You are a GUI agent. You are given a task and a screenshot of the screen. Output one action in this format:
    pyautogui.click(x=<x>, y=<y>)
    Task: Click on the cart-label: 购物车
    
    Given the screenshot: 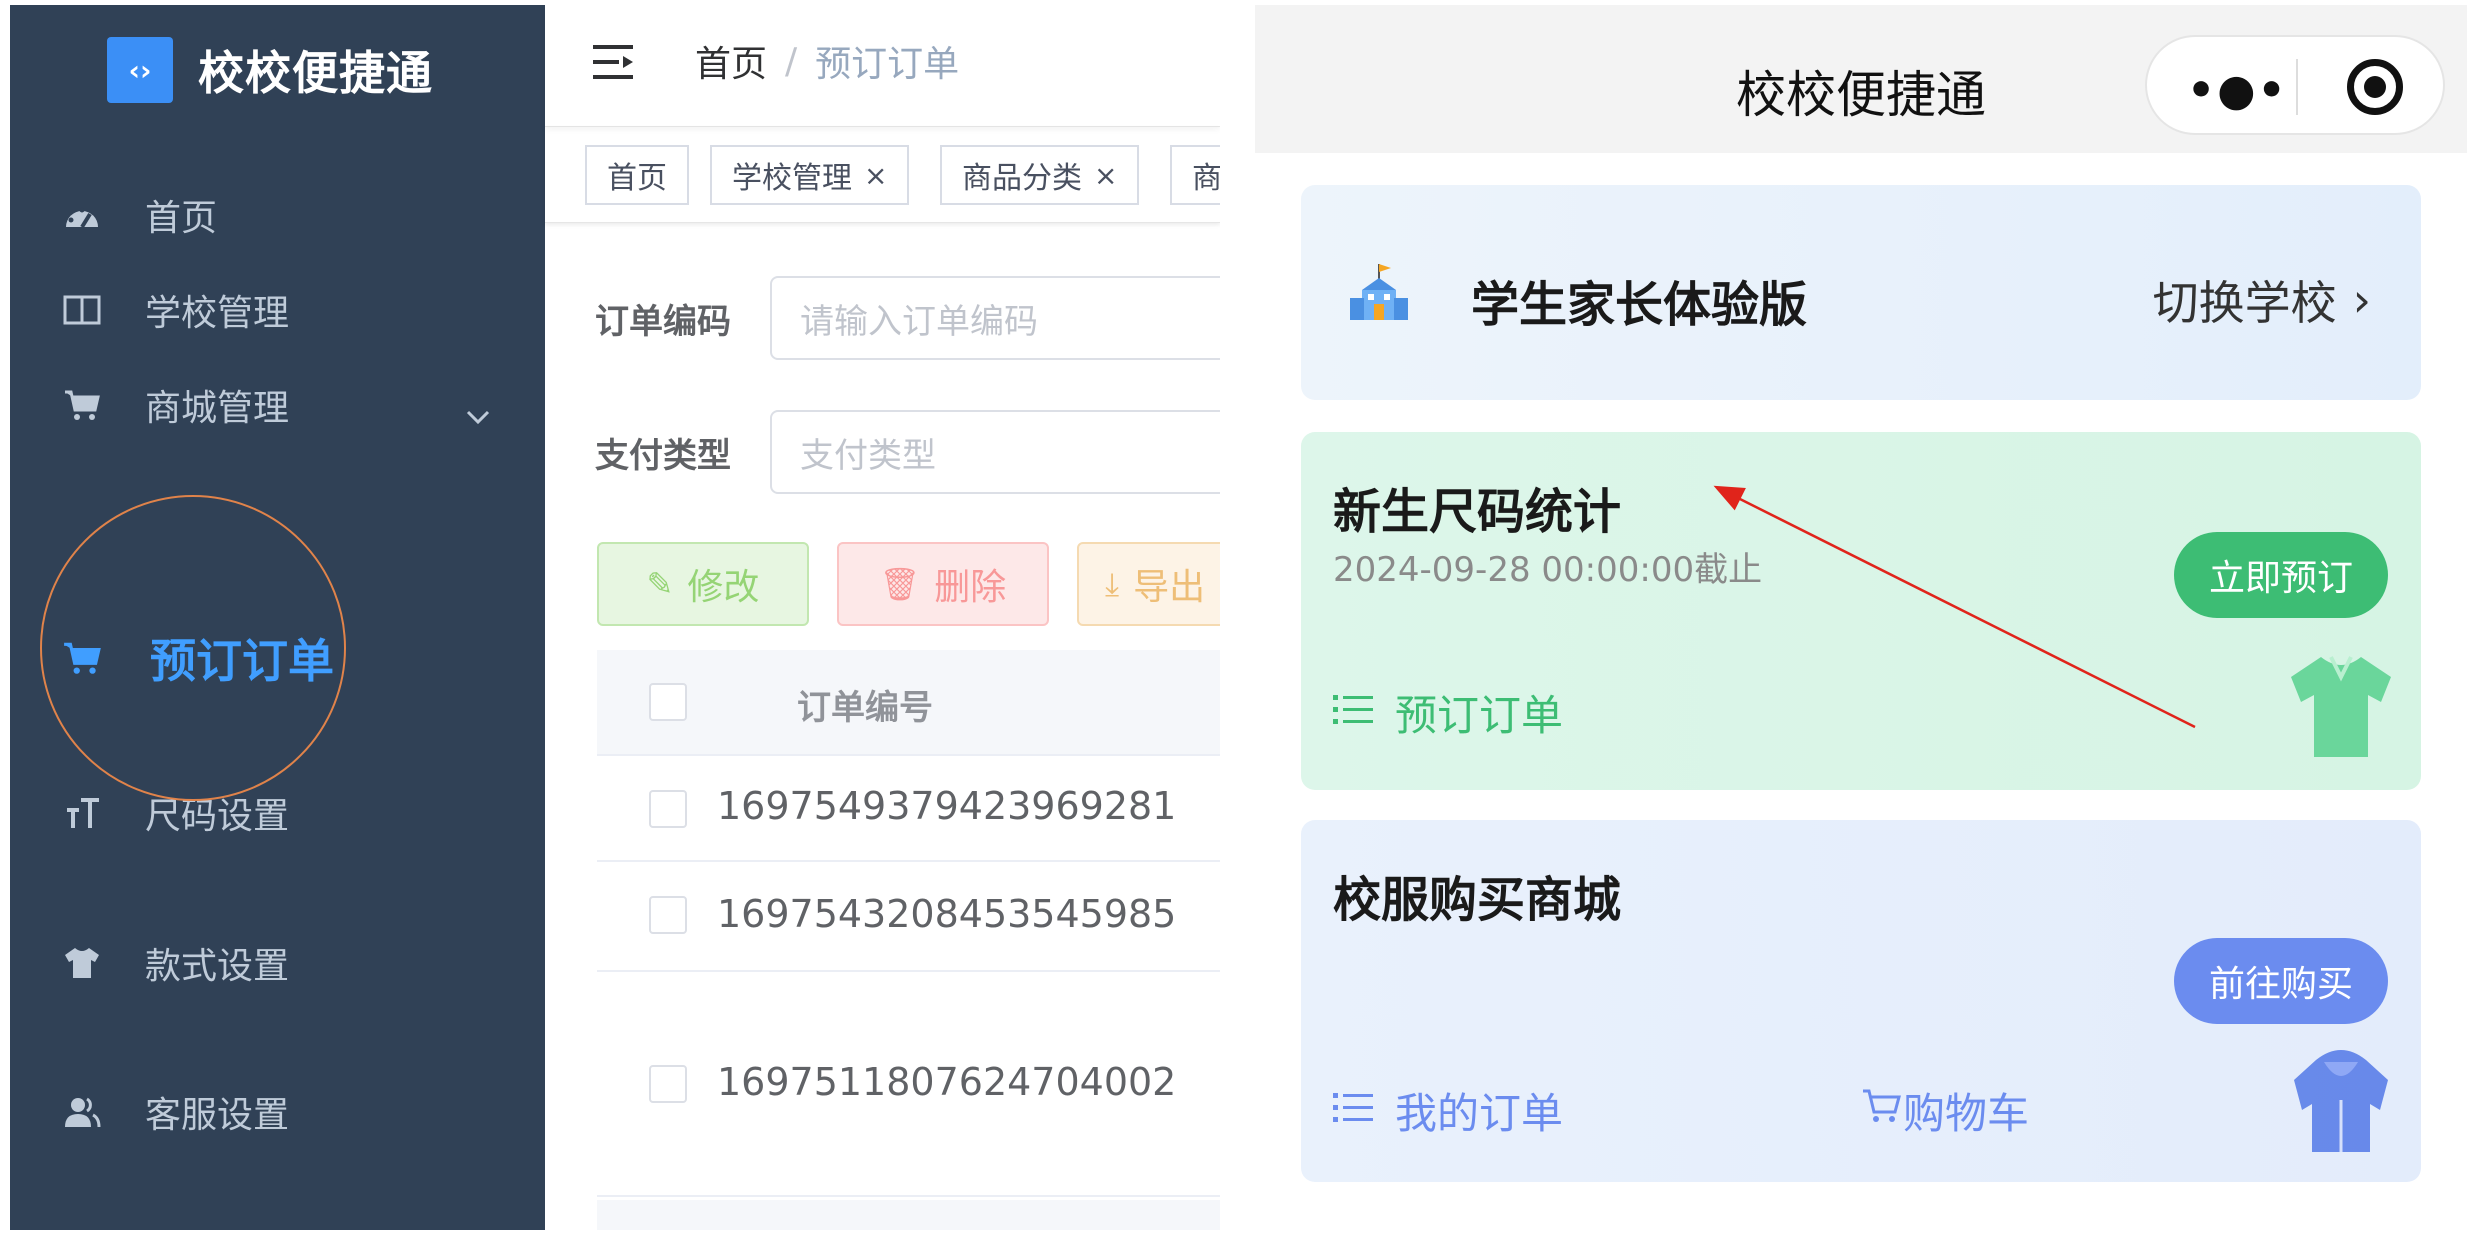 What is the action you would take?
    pyautogui.click(x=1966, y=1113)
    